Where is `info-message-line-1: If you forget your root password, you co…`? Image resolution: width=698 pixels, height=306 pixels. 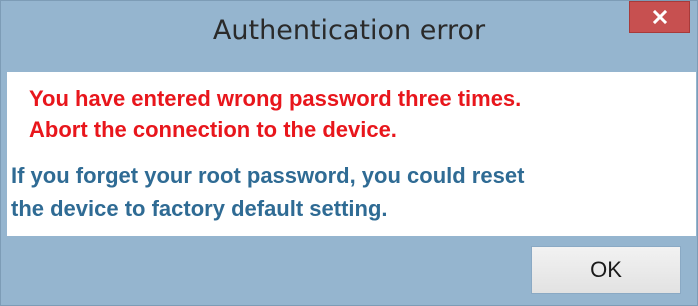
info-message-line-1: If you forget your root password, you co… is located at coordinates (268, 175).